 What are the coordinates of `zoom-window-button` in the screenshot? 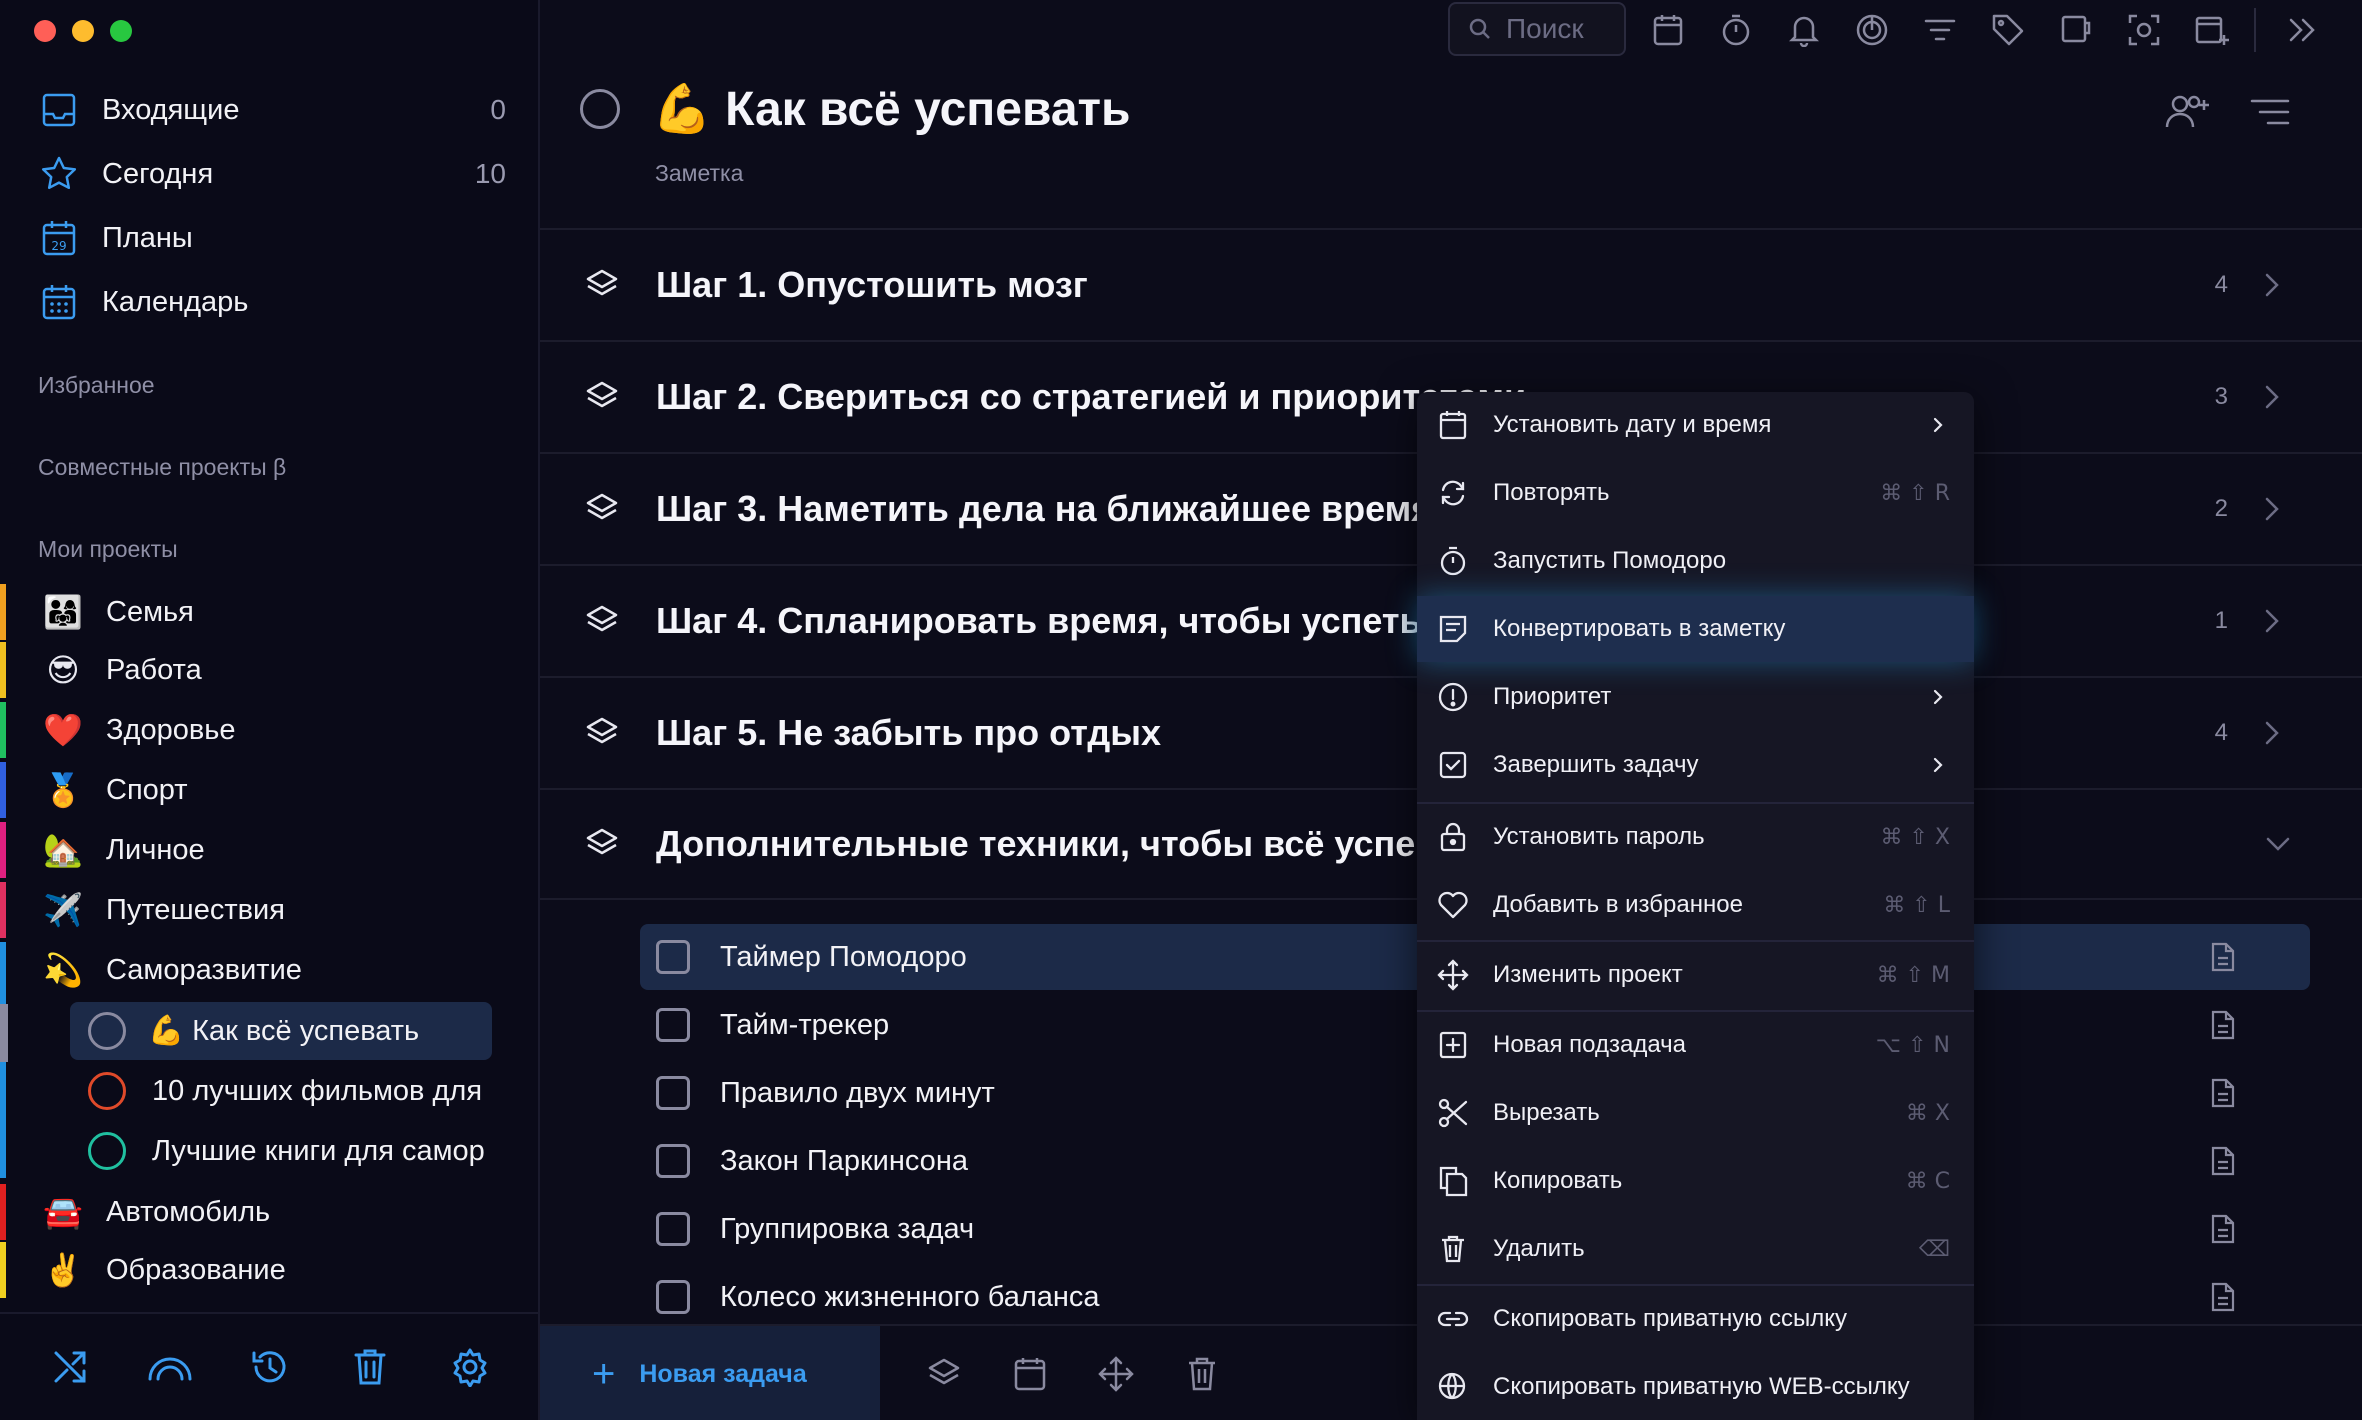 It's located at (121, 31).